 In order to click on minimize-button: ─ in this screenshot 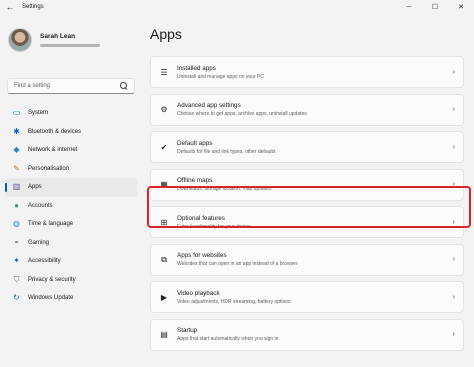, I will do `click(409, 7)`.